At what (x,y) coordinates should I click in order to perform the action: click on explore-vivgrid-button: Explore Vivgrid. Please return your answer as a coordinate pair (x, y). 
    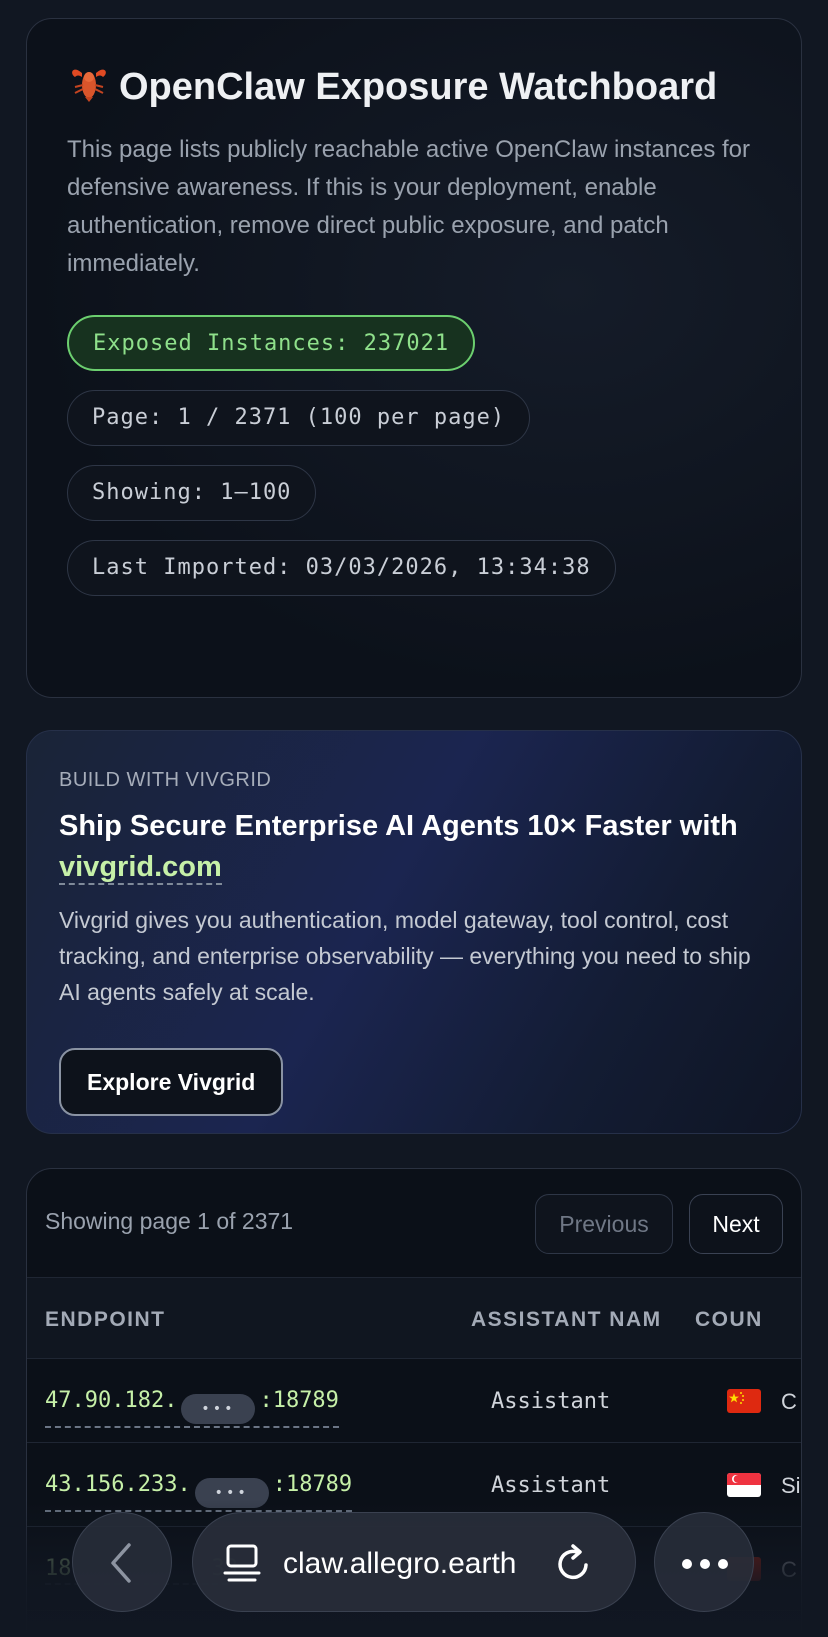
    Looking at the image, I should click on (171, 1082).